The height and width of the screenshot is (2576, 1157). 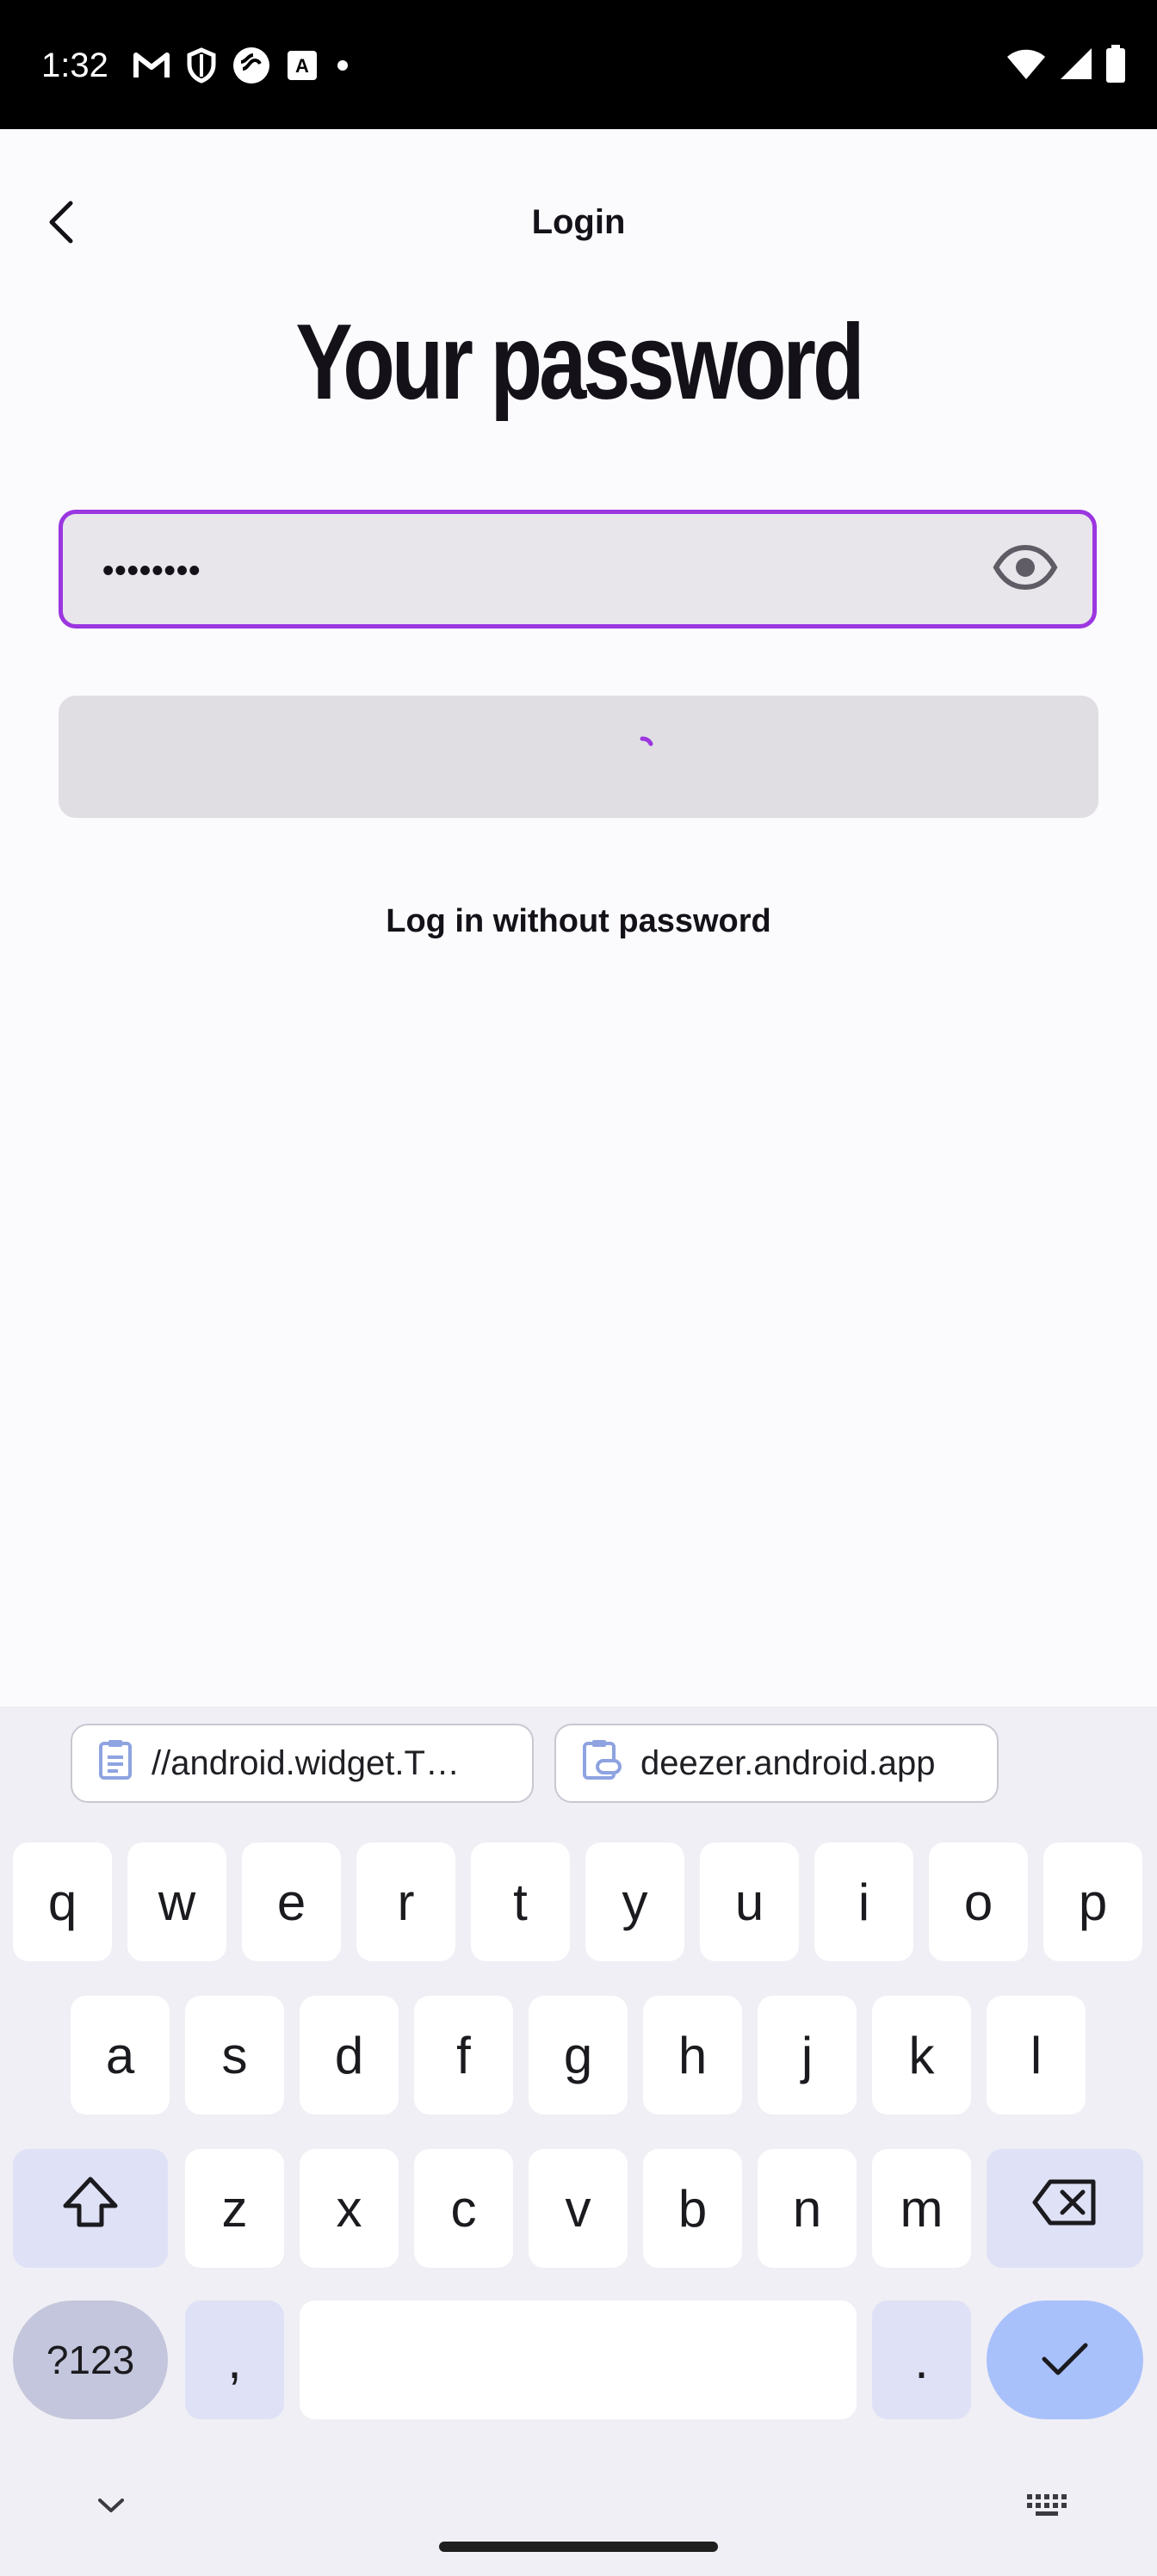 What do you see at coordinates (921, 2208) in the screenshot?
I see `key-m: m` at bounding box center [921, 2208].